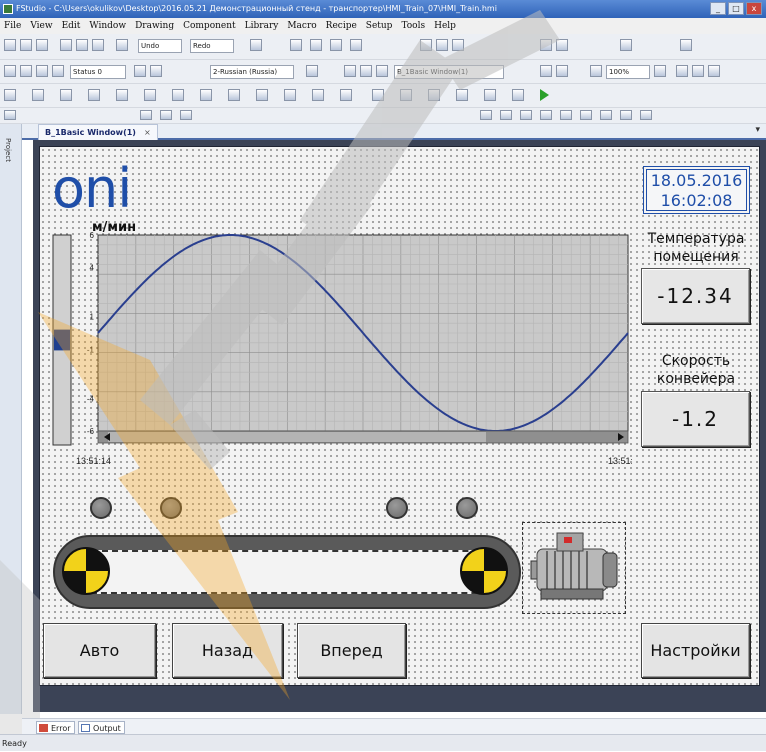  I want to click on scale-tool-icon, so click(606, 115).